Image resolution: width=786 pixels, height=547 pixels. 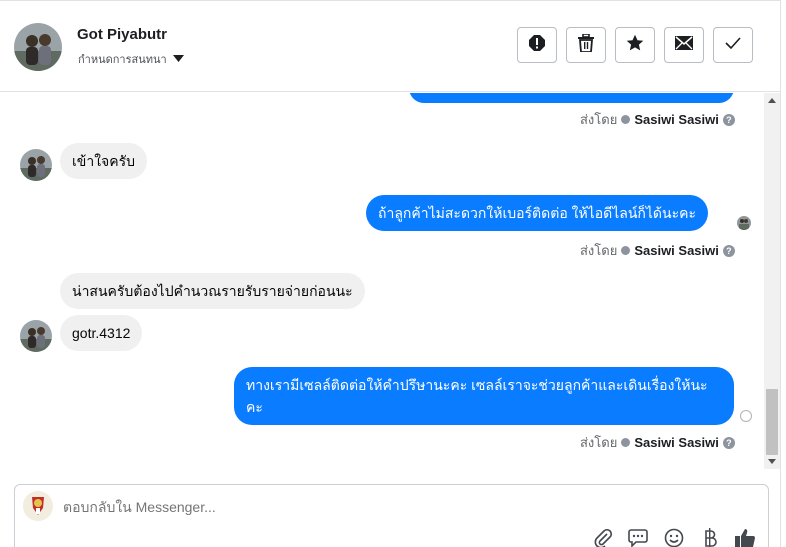 What do you see at coordinates (391, 515) in the screenshot?
I see `reply-composer` at bounding box center [391, 515].